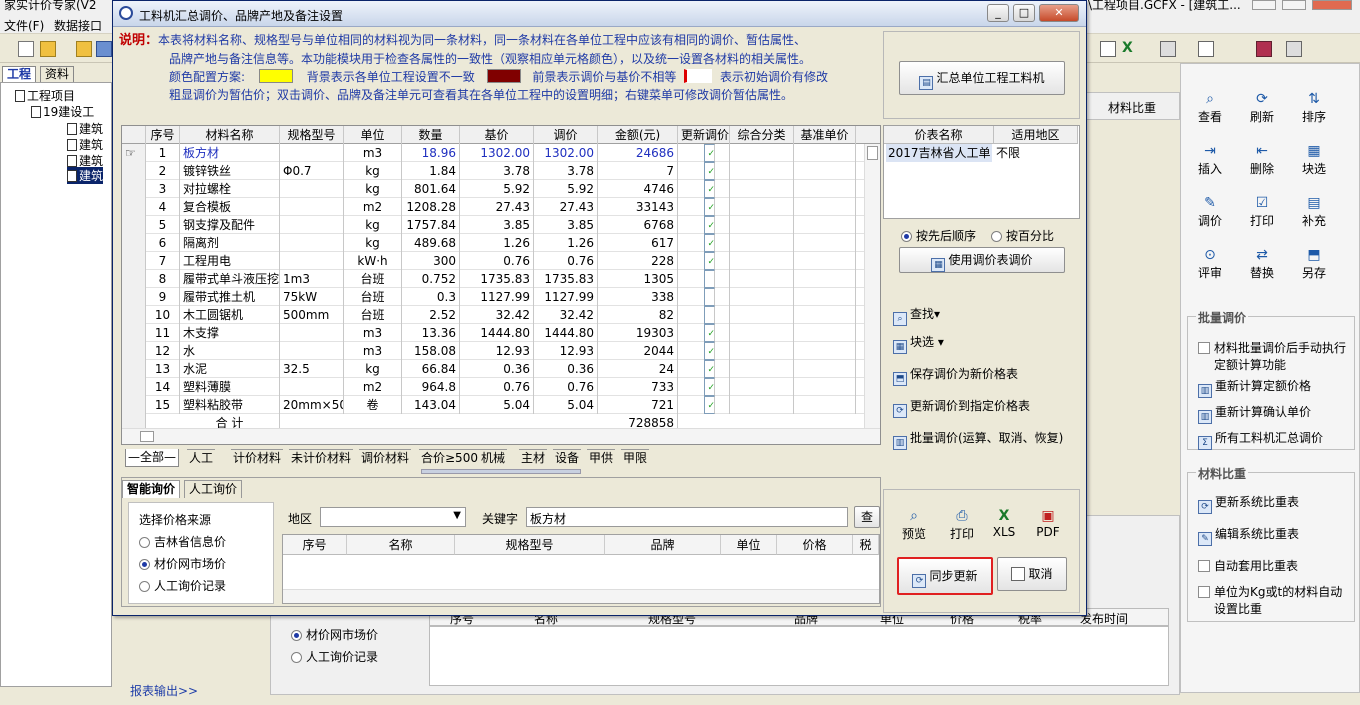 Image resolution: width=1360 pixels, height=705 pixels. What do you see at coordinates (373, 153) in the screenshot?
I see `table-cell: m3` at bounding box center [373, 153].